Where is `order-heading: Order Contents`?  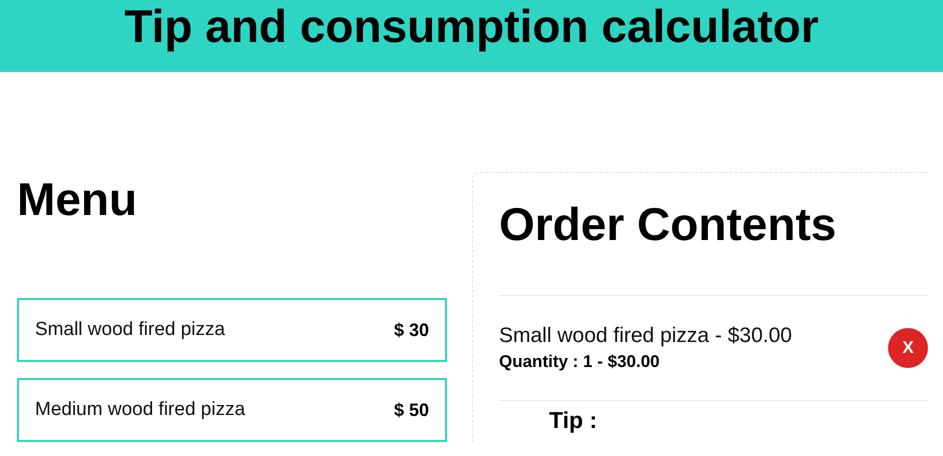 order-heading: Order Contents is located at coordinates (668, 224).